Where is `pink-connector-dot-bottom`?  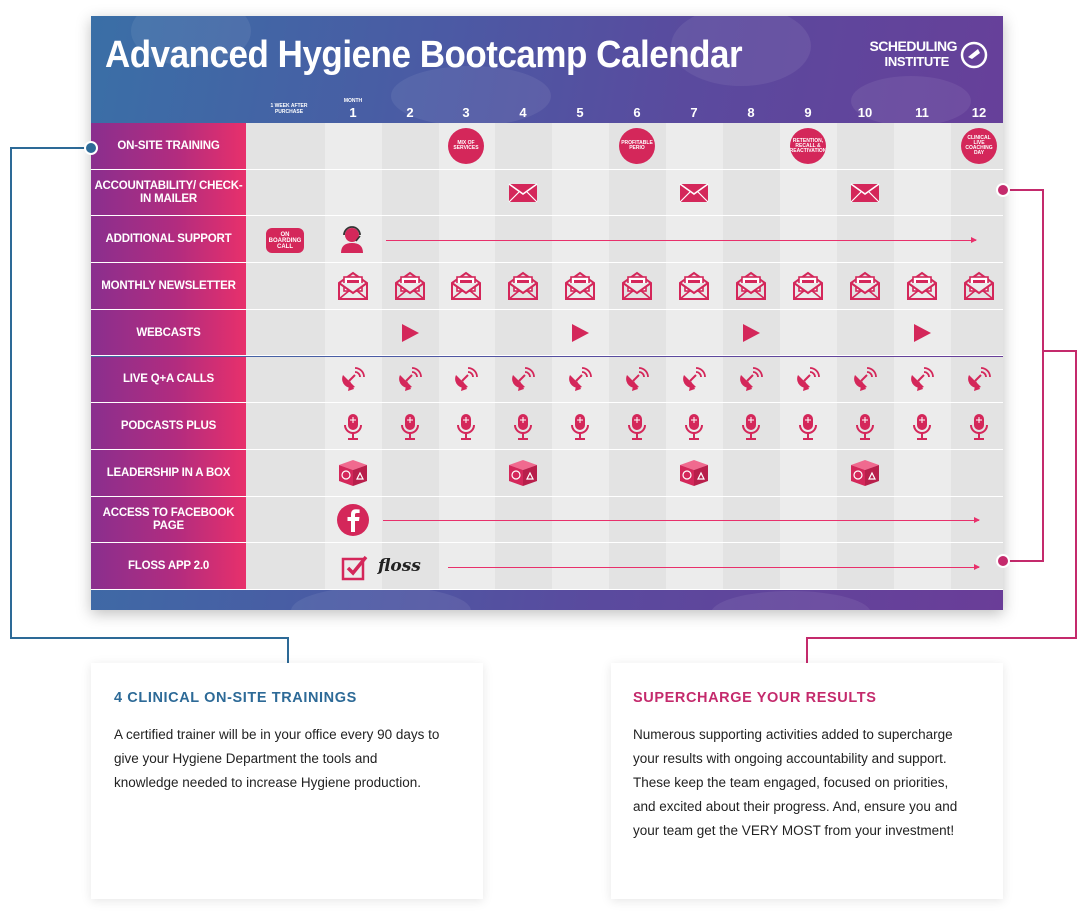
pink-connector-dot-bottom is located at coordinates (1003, 561).